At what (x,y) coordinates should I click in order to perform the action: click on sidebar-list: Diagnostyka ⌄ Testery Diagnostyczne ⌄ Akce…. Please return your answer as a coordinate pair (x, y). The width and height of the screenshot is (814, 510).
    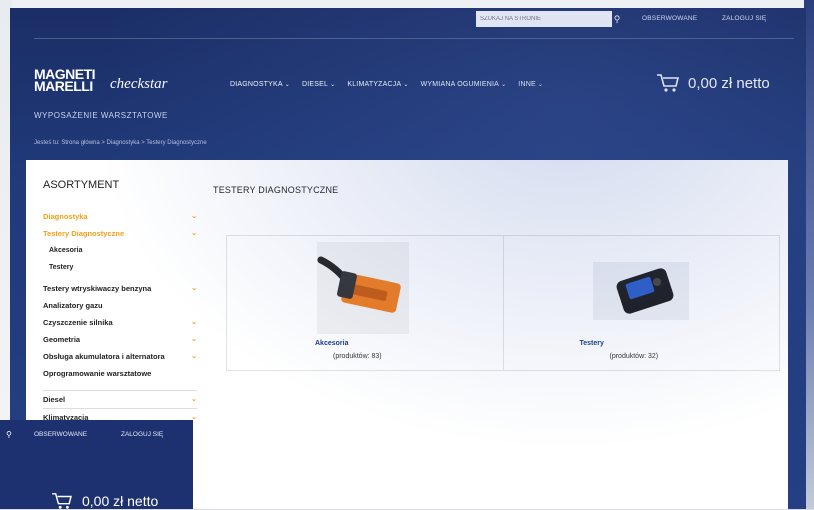
    Looking at the image, I should click on (120, 317).